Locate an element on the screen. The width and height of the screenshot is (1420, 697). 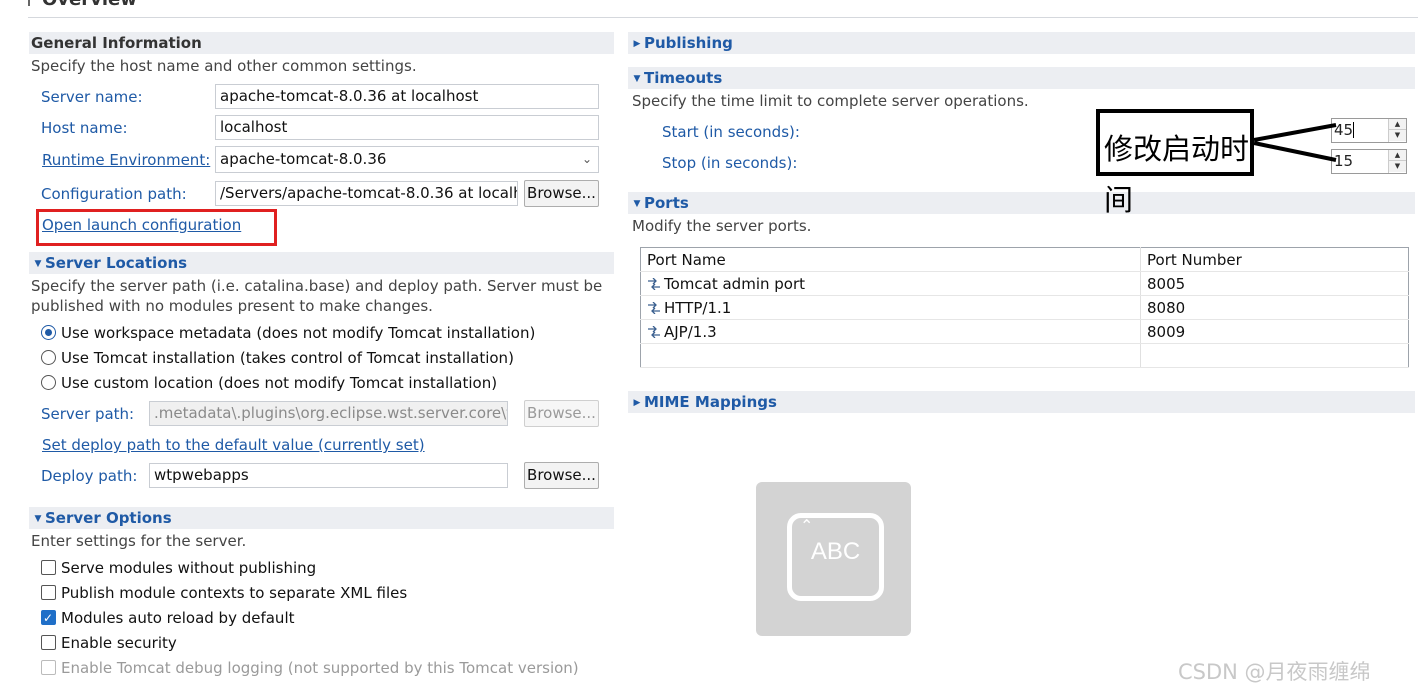
image-placeholder: ABC ⌃ is located at coordinates (833, 559).